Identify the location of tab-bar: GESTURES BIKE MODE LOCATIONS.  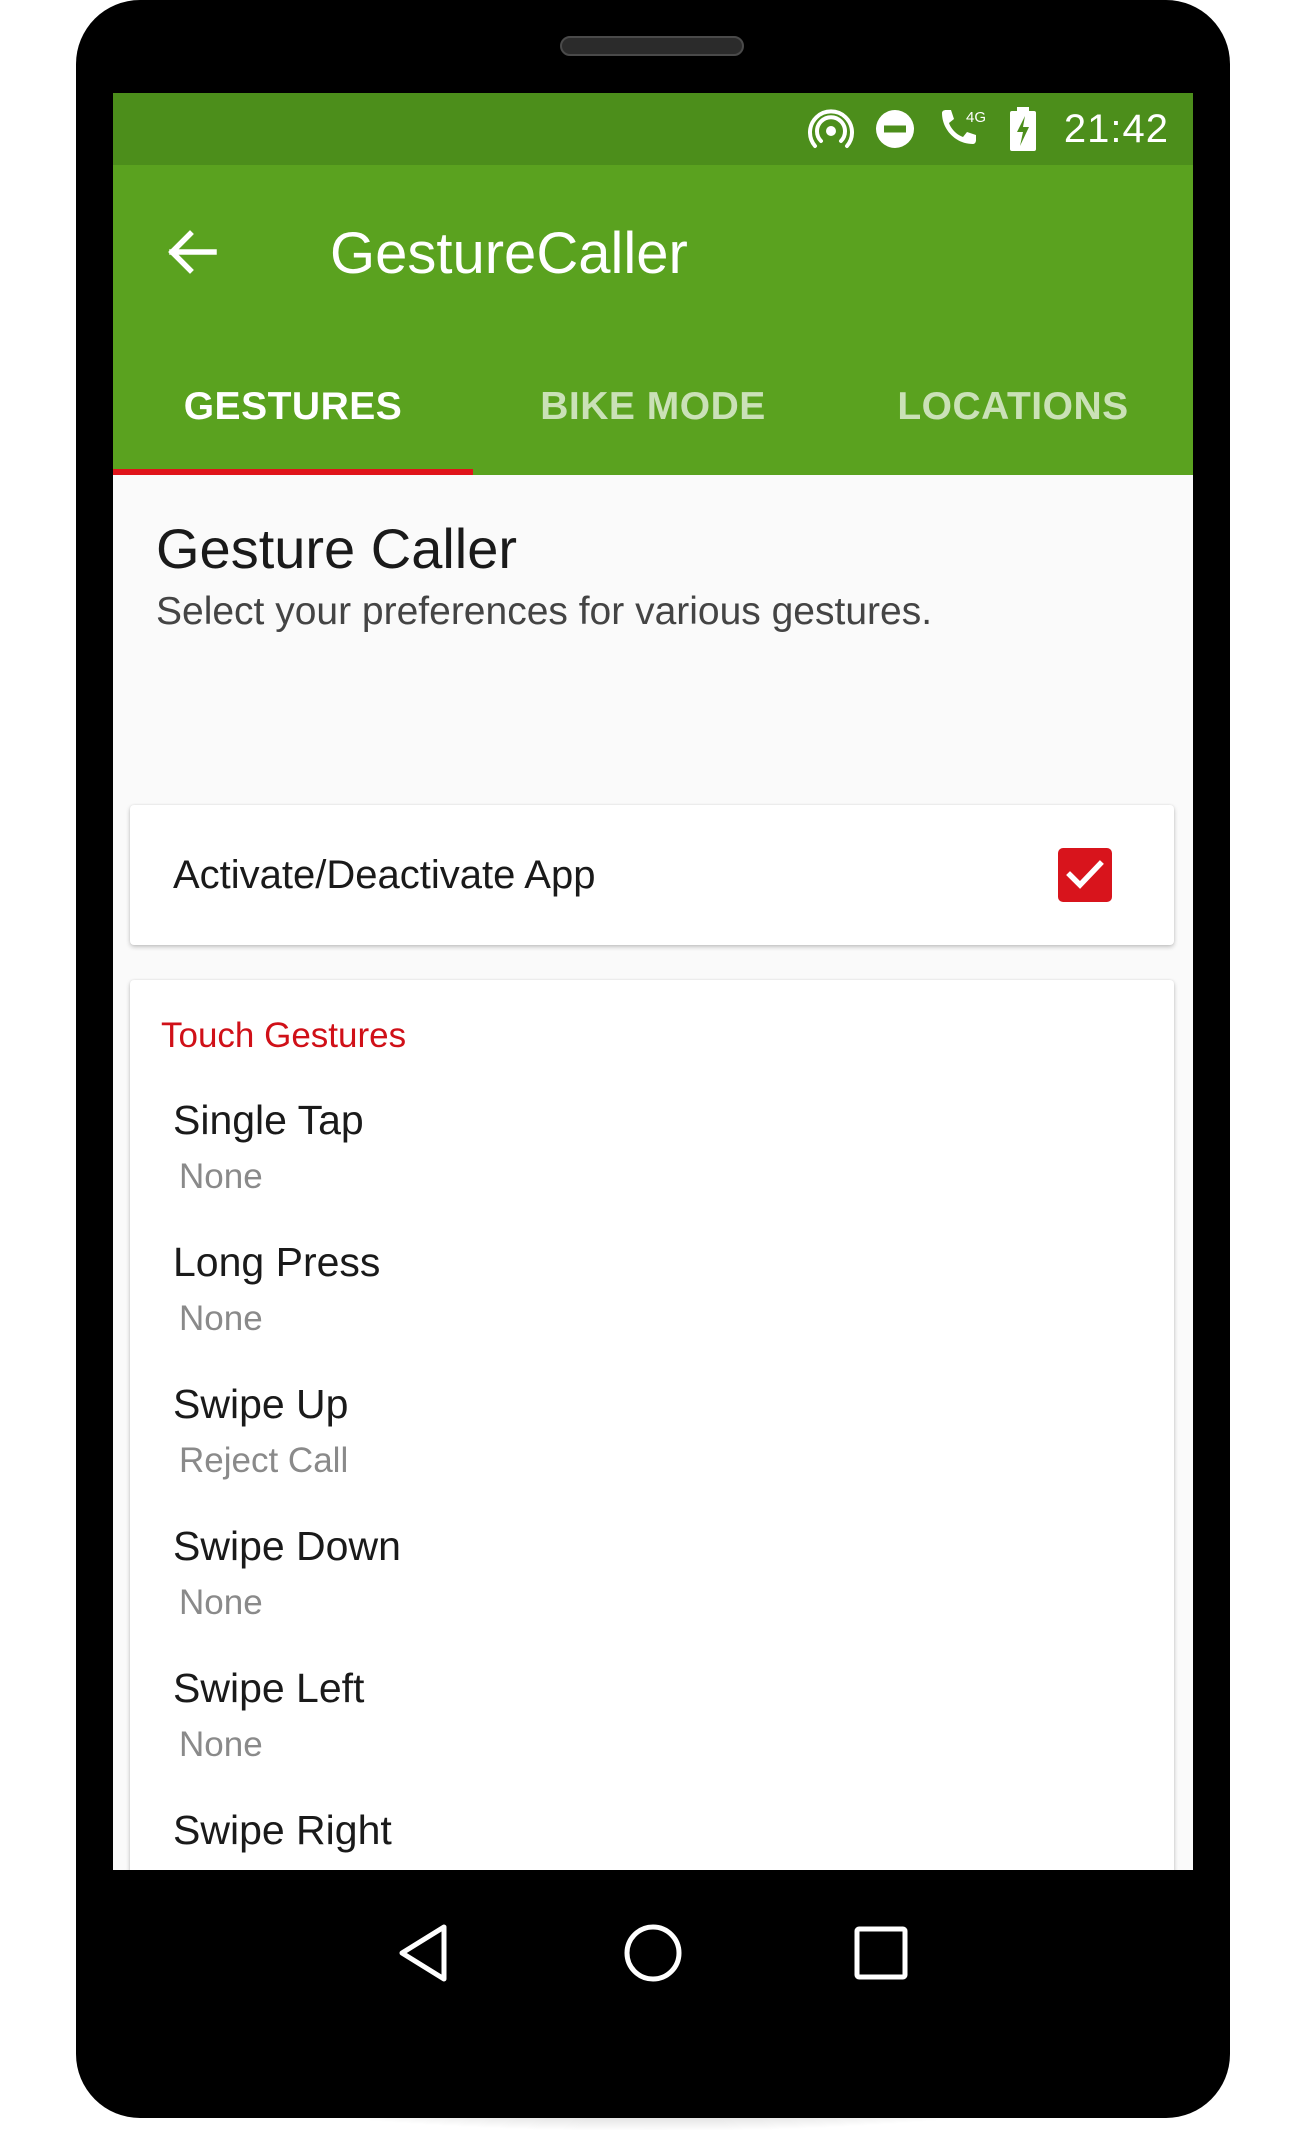
(653, 410).